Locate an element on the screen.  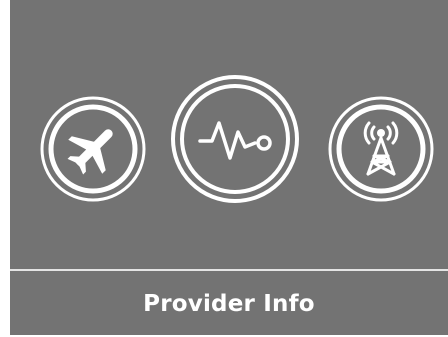
cell-tower-icon is located at coordinates (381, 149).